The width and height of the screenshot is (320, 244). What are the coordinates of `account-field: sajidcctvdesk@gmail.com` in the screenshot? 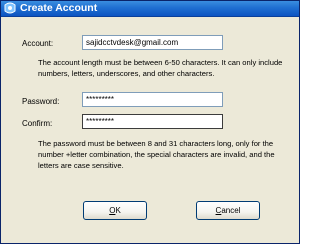 It's located at (152, 42).